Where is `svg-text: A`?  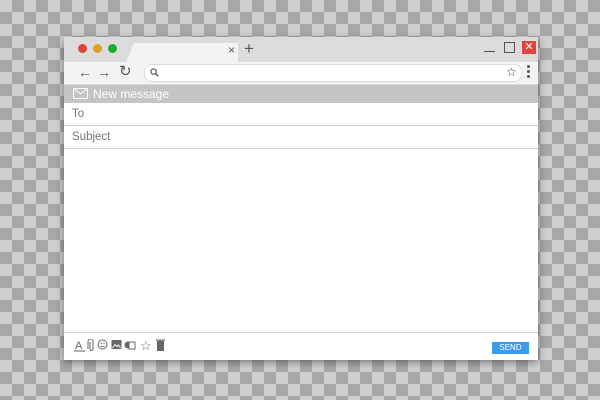 svg-text: A is located at coordinates (79, 346).